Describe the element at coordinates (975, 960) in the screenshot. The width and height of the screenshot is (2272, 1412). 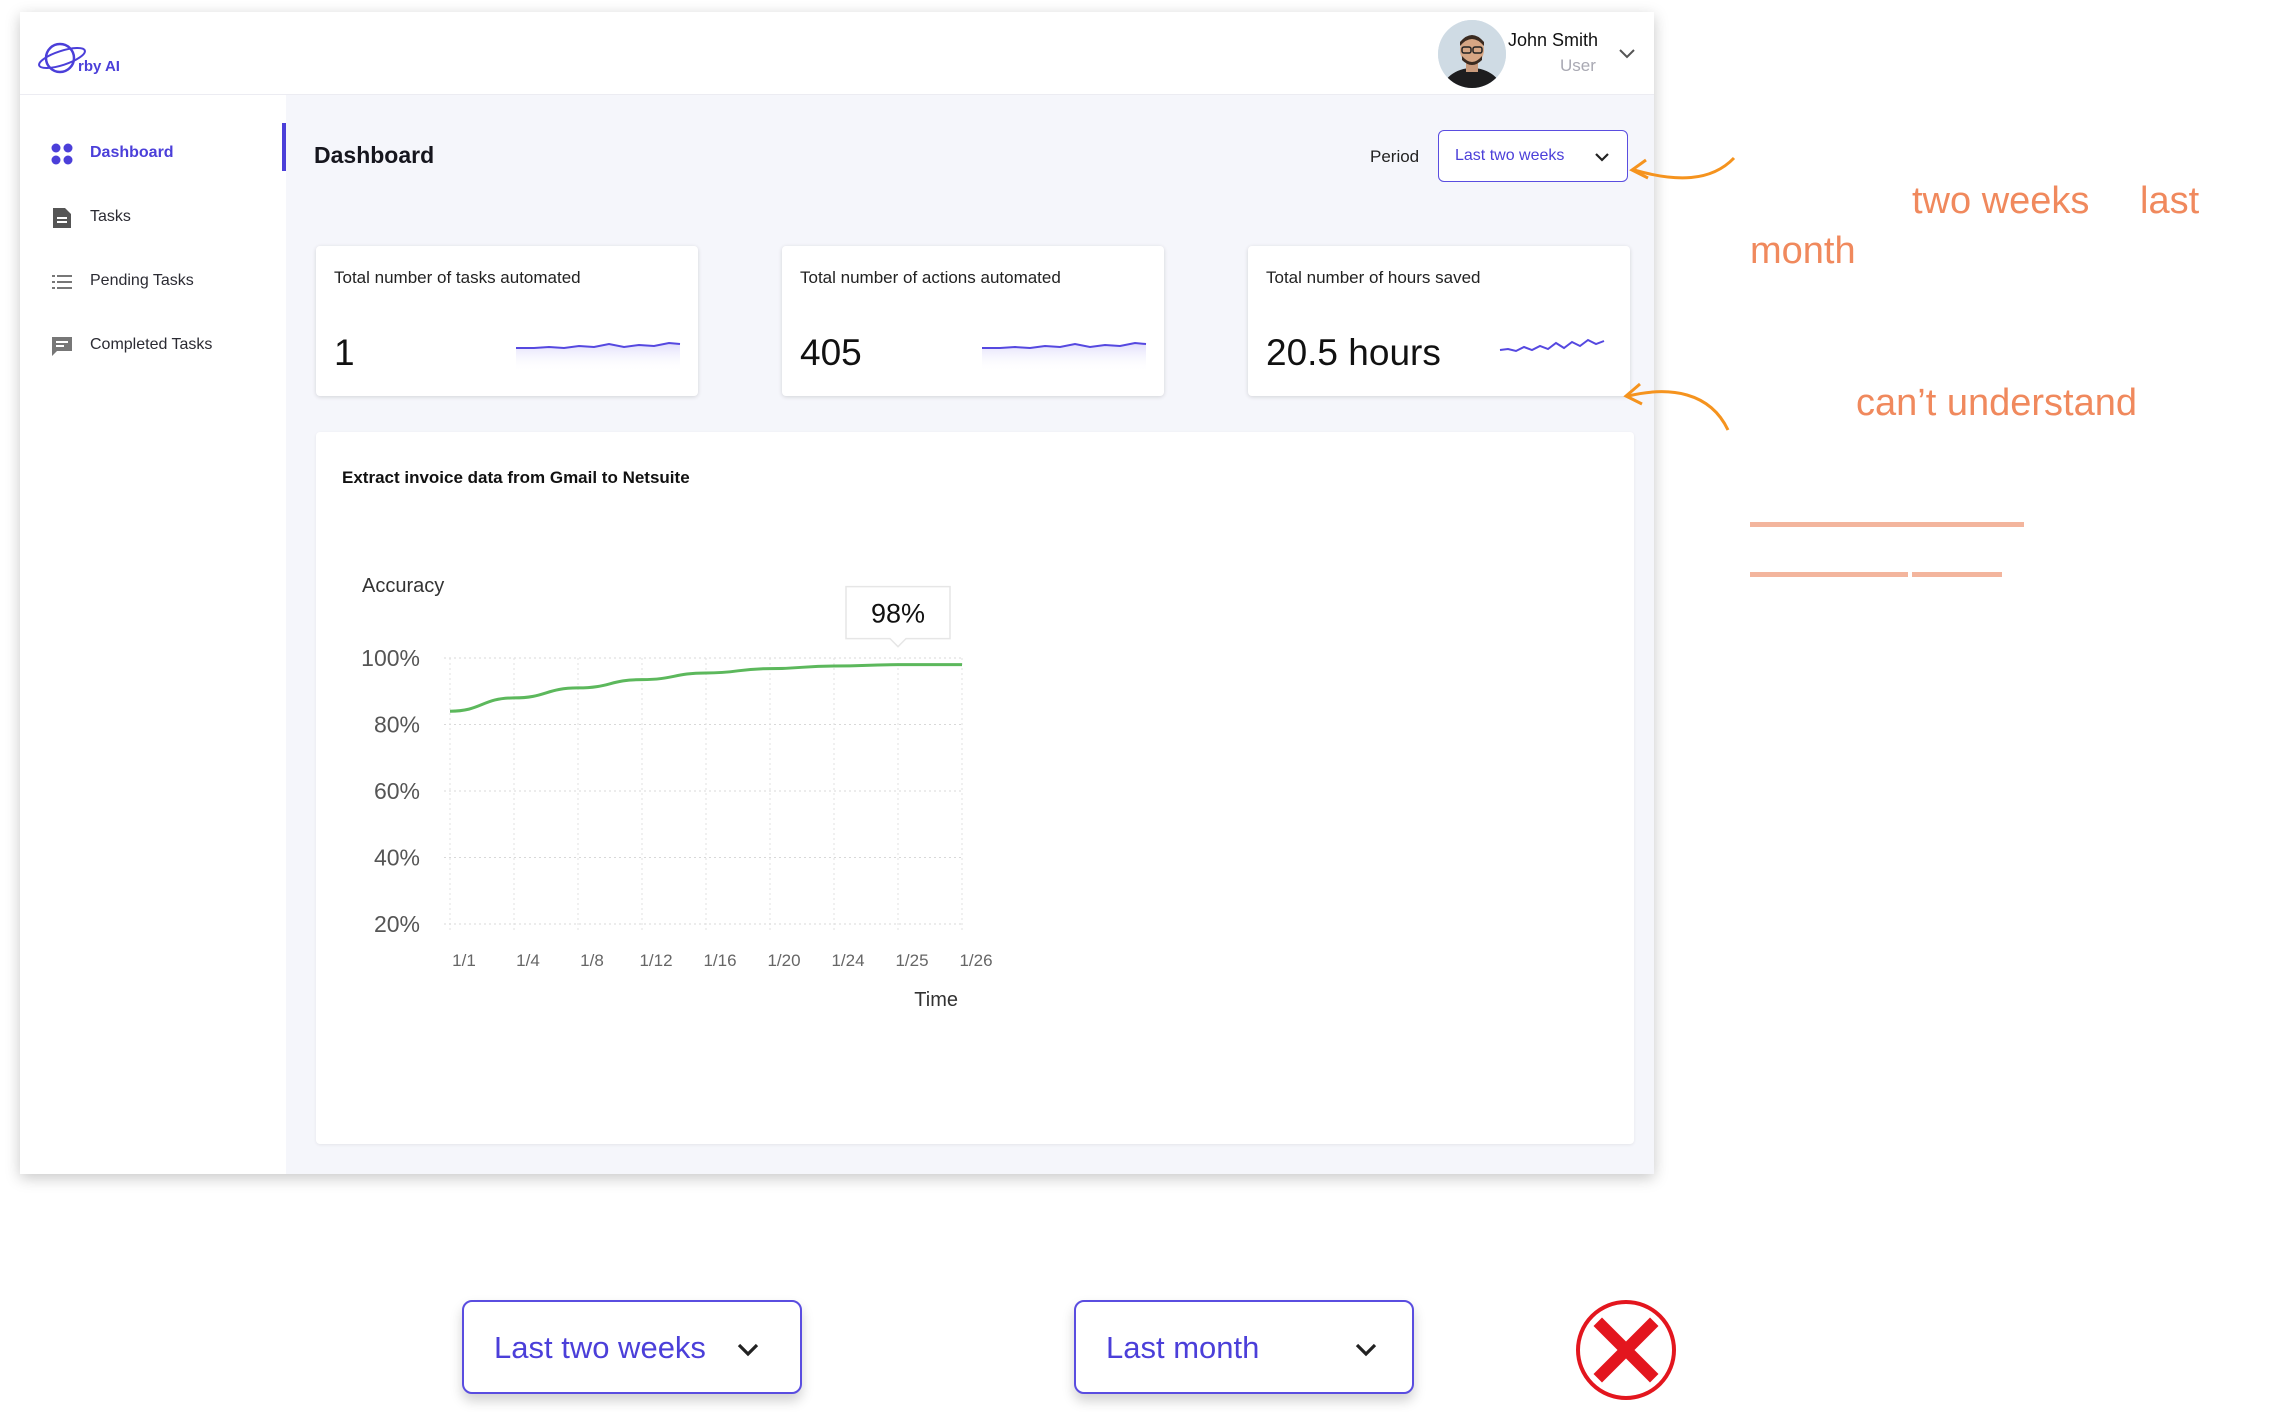
I see `x-tick-label: 1/26` at that location.